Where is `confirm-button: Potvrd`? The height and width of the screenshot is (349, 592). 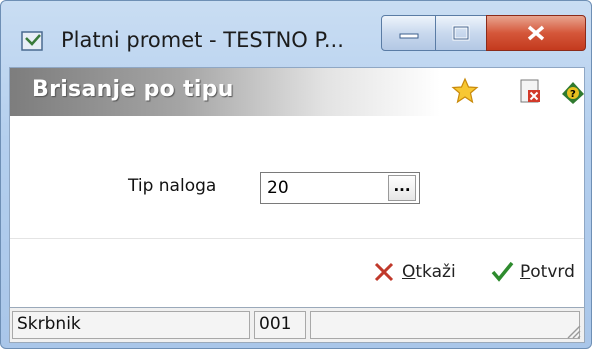
confirm-button: Potvrd is located at coordinates (532, 272).